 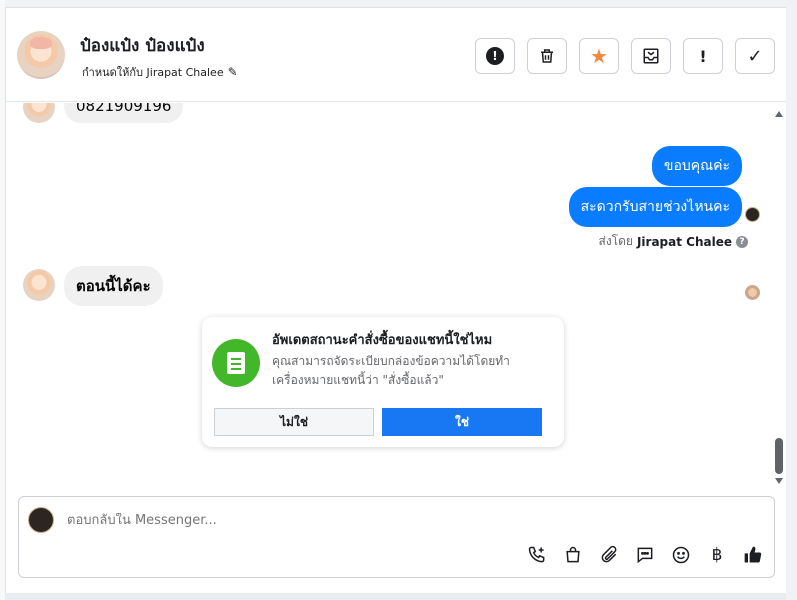 I want to click on mark-unread-button, so click(x=651, y=56).